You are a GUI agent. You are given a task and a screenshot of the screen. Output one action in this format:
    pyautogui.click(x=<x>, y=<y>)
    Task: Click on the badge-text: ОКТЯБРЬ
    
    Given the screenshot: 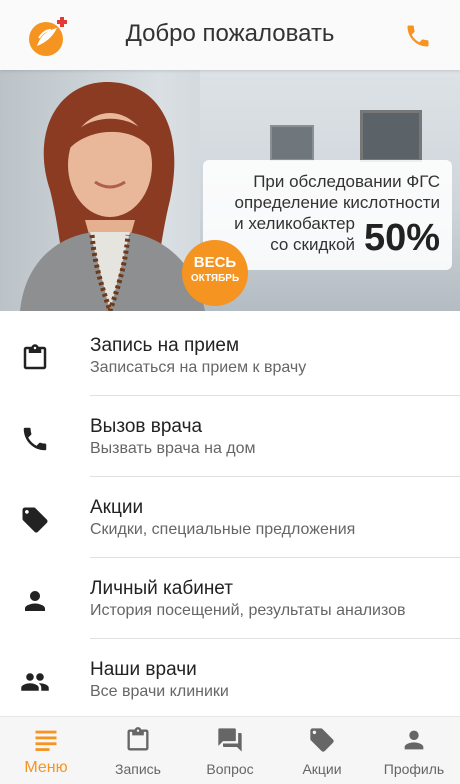 What is the action you would take?
    pyautogui.click(x=215, y=278)
    